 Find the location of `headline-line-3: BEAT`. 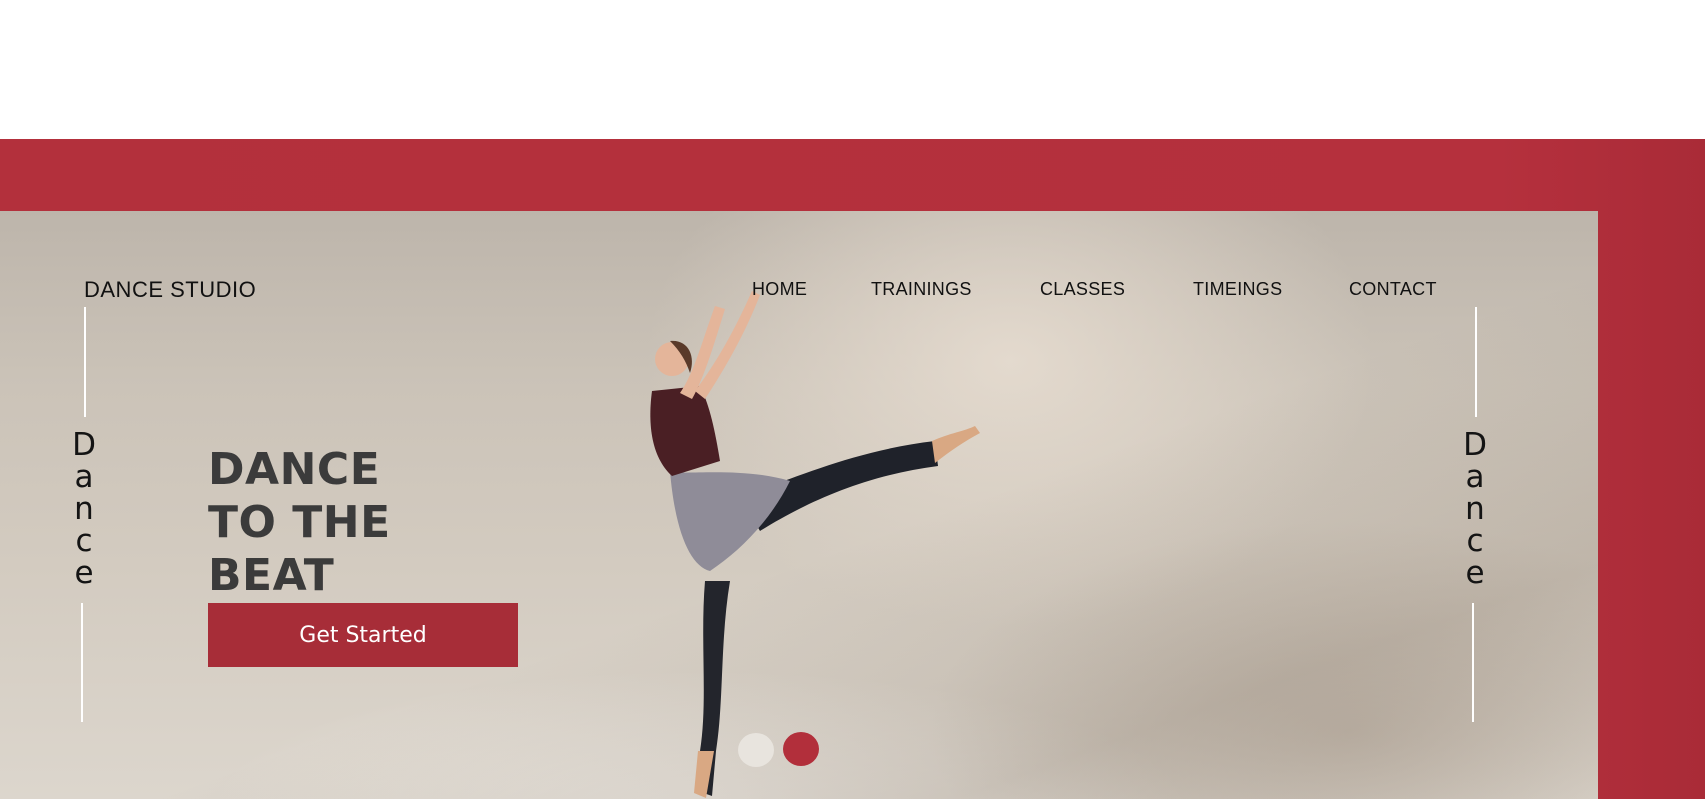

headline-line-3: BEAT is located at coordinates (271, 575).